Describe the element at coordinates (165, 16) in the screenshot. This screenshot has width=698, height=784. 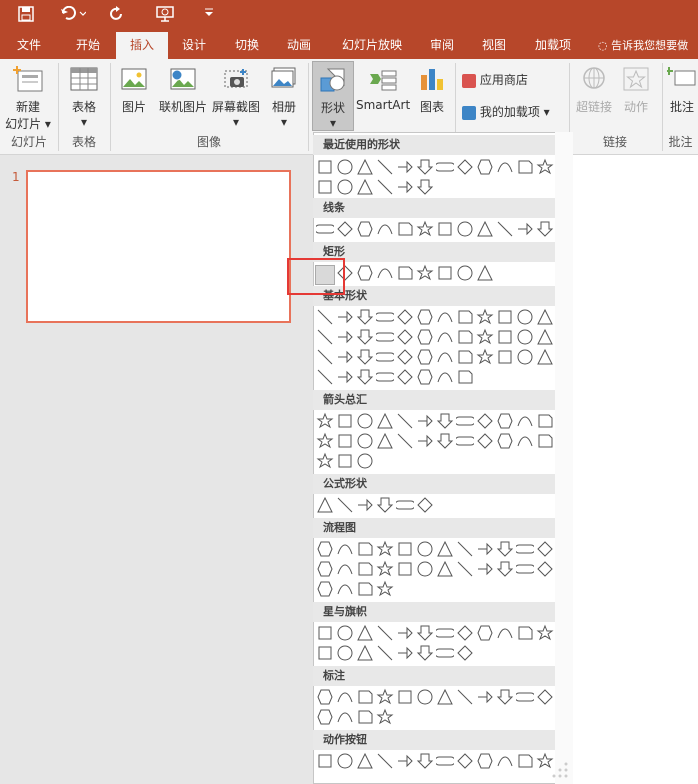
I see `present-icon` at that location.